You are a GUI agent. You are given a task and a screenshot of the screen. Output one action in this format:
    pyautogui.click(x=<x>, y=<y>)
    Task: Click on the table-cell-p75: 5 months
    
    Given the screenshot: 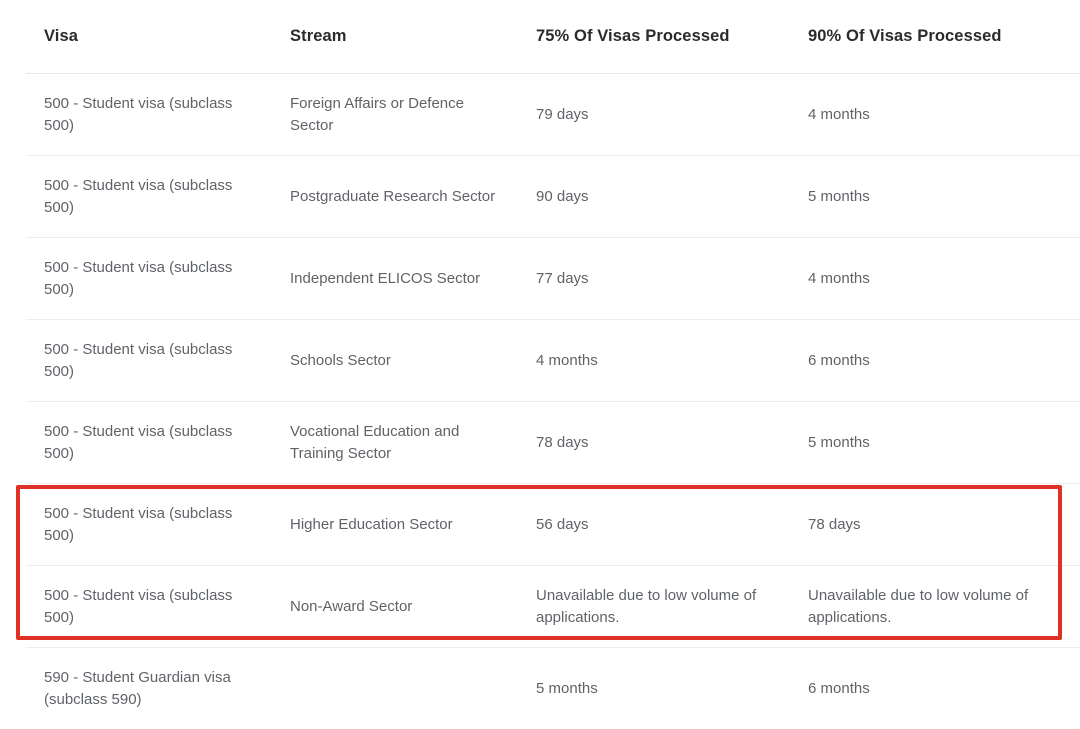 What is the action you would take?
    pyautogui.click(x=654, y=688)
    